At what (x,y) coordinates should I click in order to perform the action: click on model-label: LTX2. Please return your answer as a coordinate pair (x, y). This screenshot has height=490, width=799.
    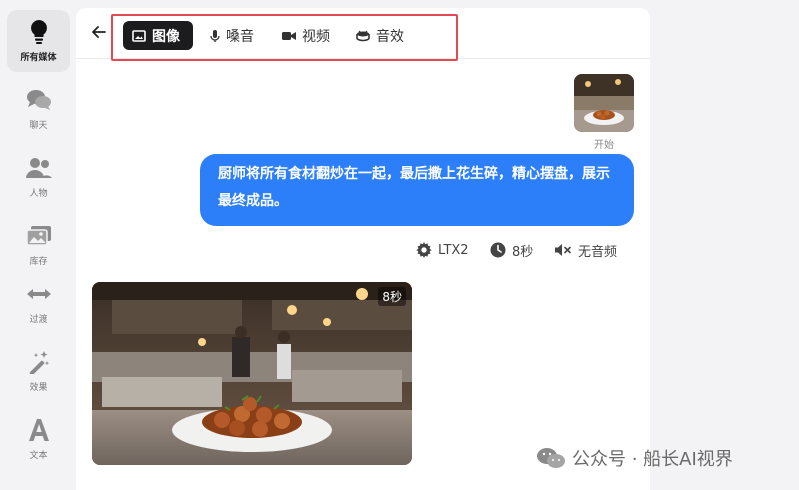
    Looking at the image, I should click on (453, 250).